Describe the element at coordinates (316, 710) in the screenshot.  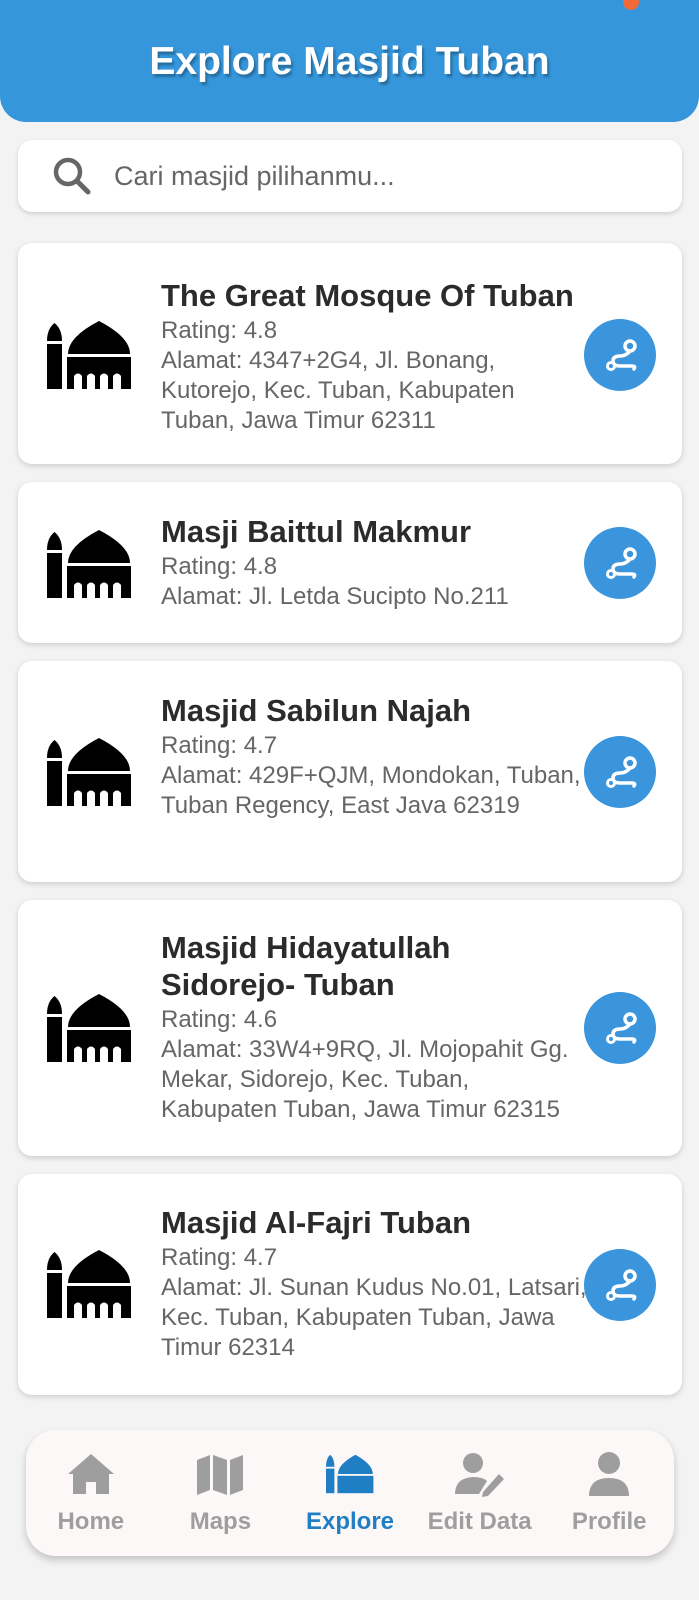
I see `mosque-name: Masjid Sabilun Najah` at that location.